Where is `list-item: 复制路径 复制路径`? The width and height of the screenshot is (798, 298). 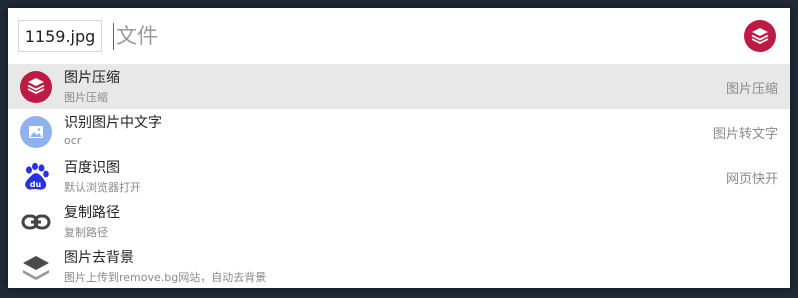 list-item: 复制路径 复制路径 is located at coordinates (399, 221).